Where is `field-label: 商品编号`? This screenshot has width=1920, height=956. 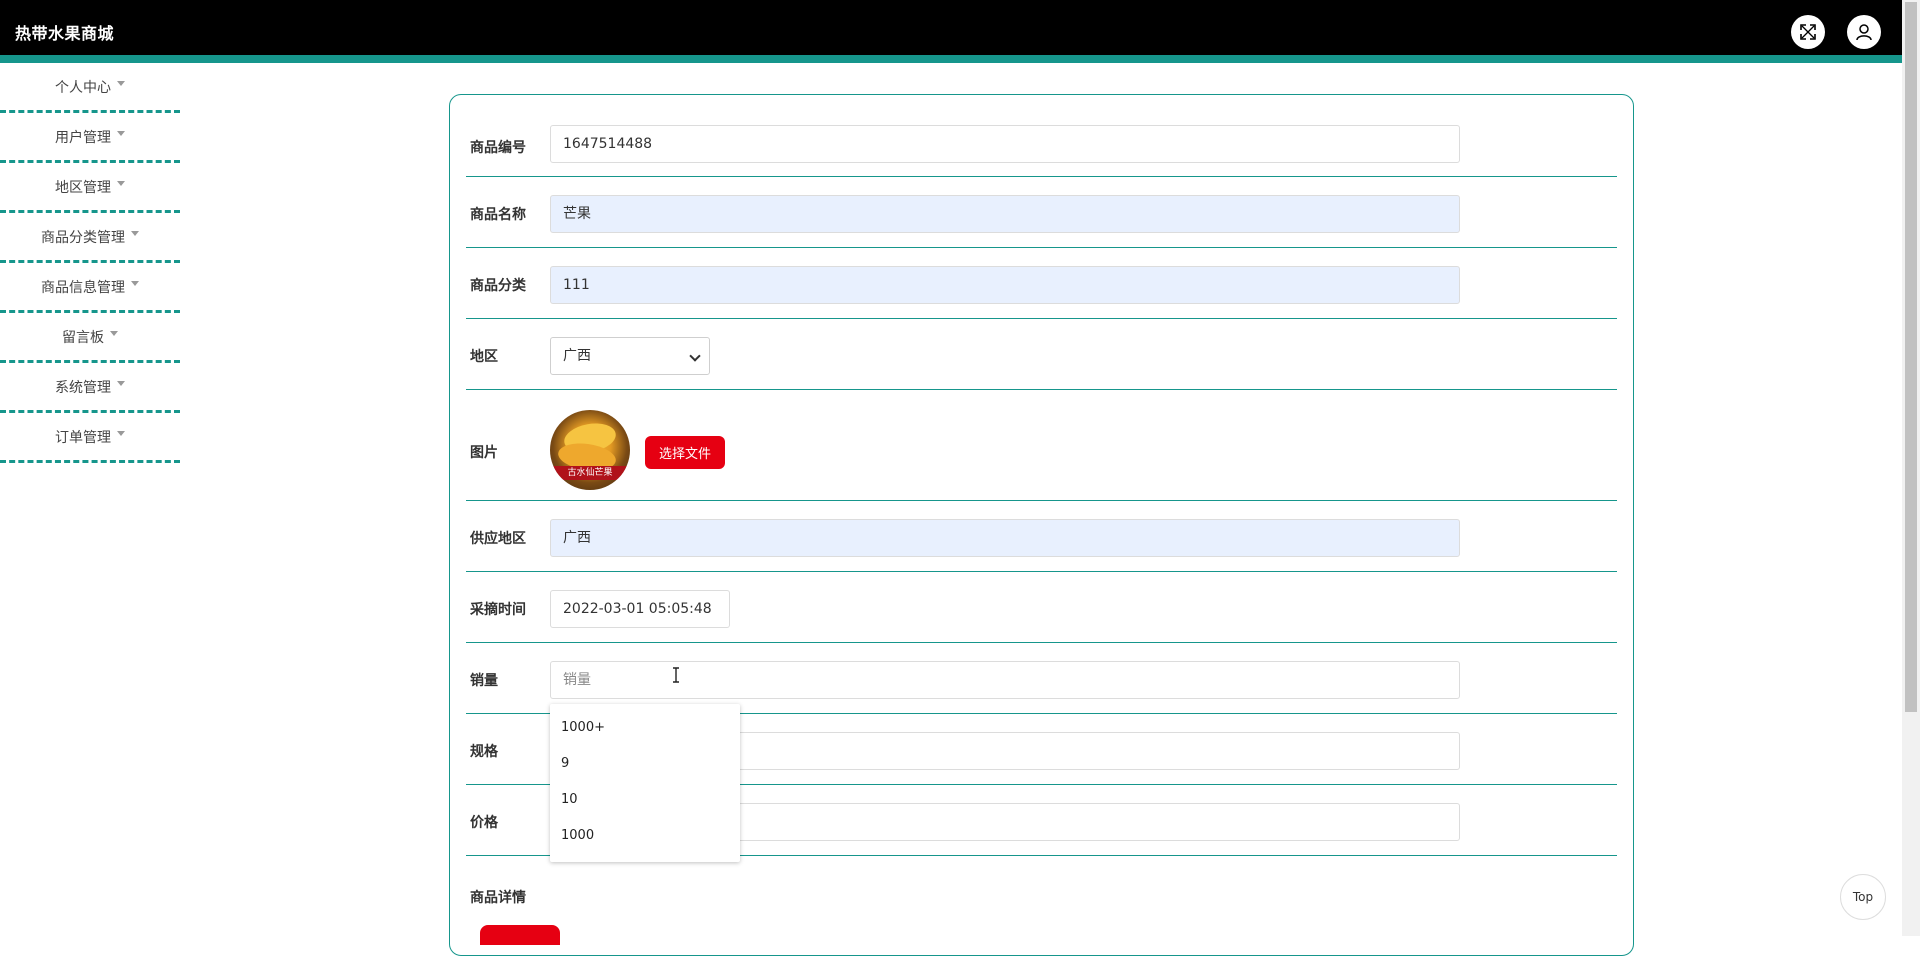
field-label: 商品编号 is located at coordinates (498, 148).